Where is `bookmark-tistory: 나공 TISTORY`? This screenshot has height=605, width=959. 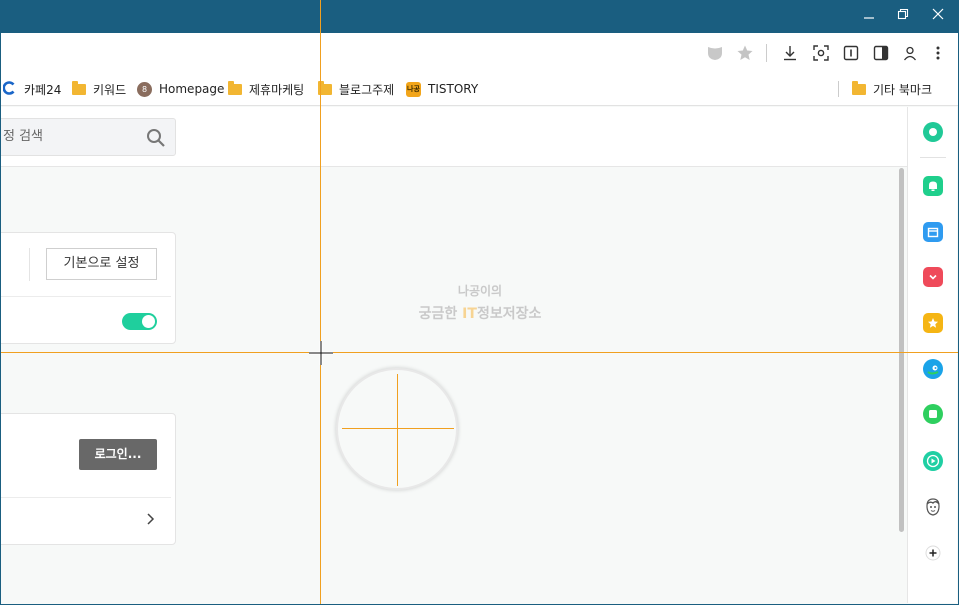 bookmark-tistory: 나공 TISTORY is located at coordinates (442, 89).